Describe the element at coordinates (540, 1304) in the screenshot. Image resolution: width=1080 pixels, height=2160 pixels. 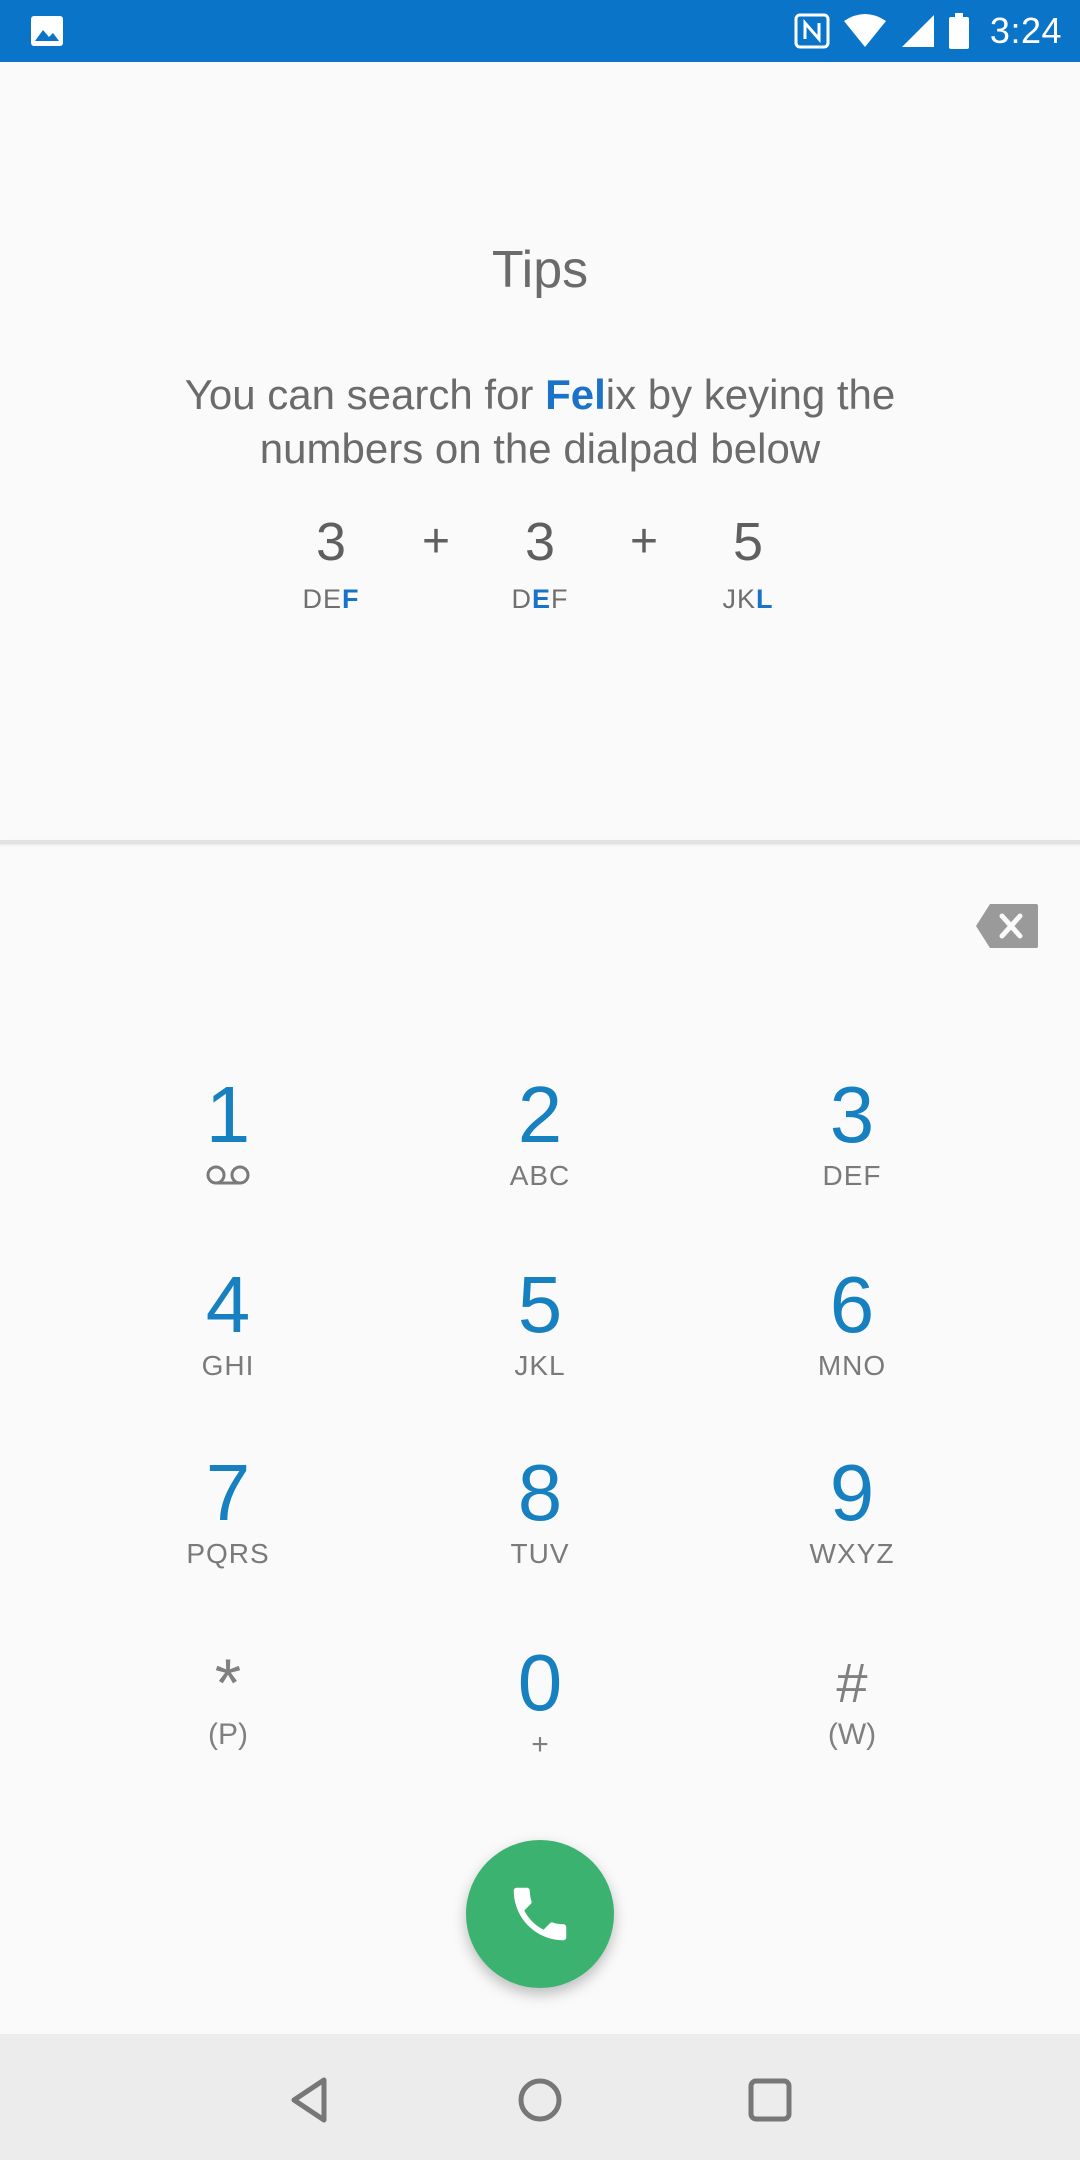
I see `key-digit: 5` at that location.